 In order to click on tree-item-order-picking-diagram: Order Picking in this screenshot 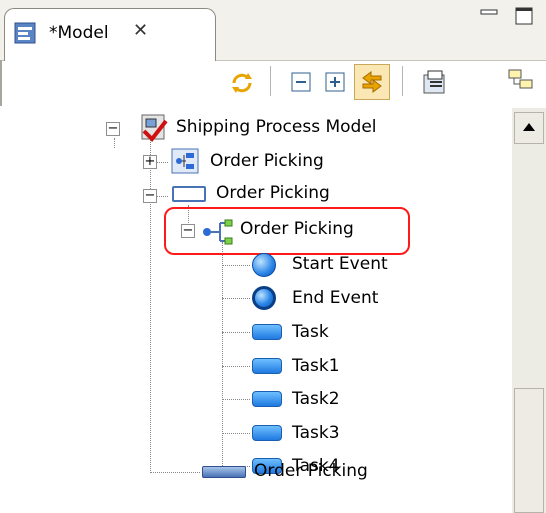, I will do `click(267, 161)`.